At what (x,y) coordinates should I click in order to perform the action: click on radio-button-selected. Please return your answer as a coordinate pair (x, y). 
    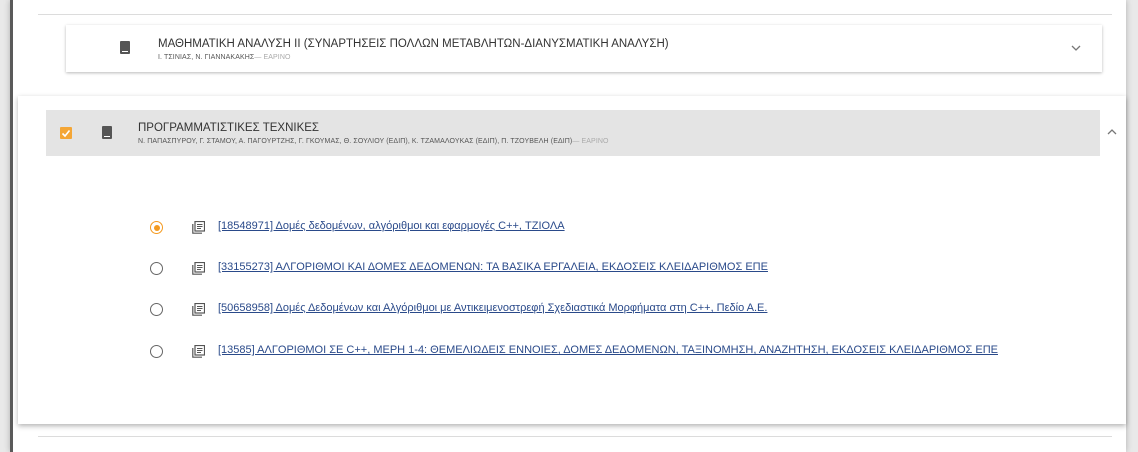
    Looking at the image, I should click on (156, 227).